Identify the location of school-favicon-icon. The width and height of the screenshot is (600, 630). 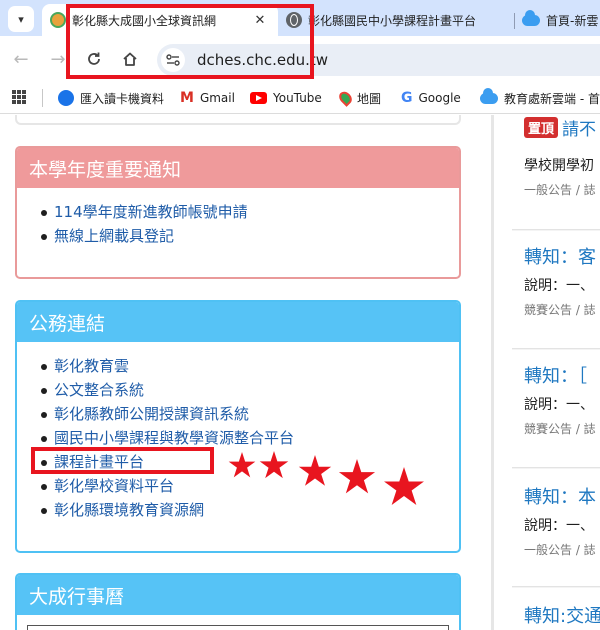
(58, 20).